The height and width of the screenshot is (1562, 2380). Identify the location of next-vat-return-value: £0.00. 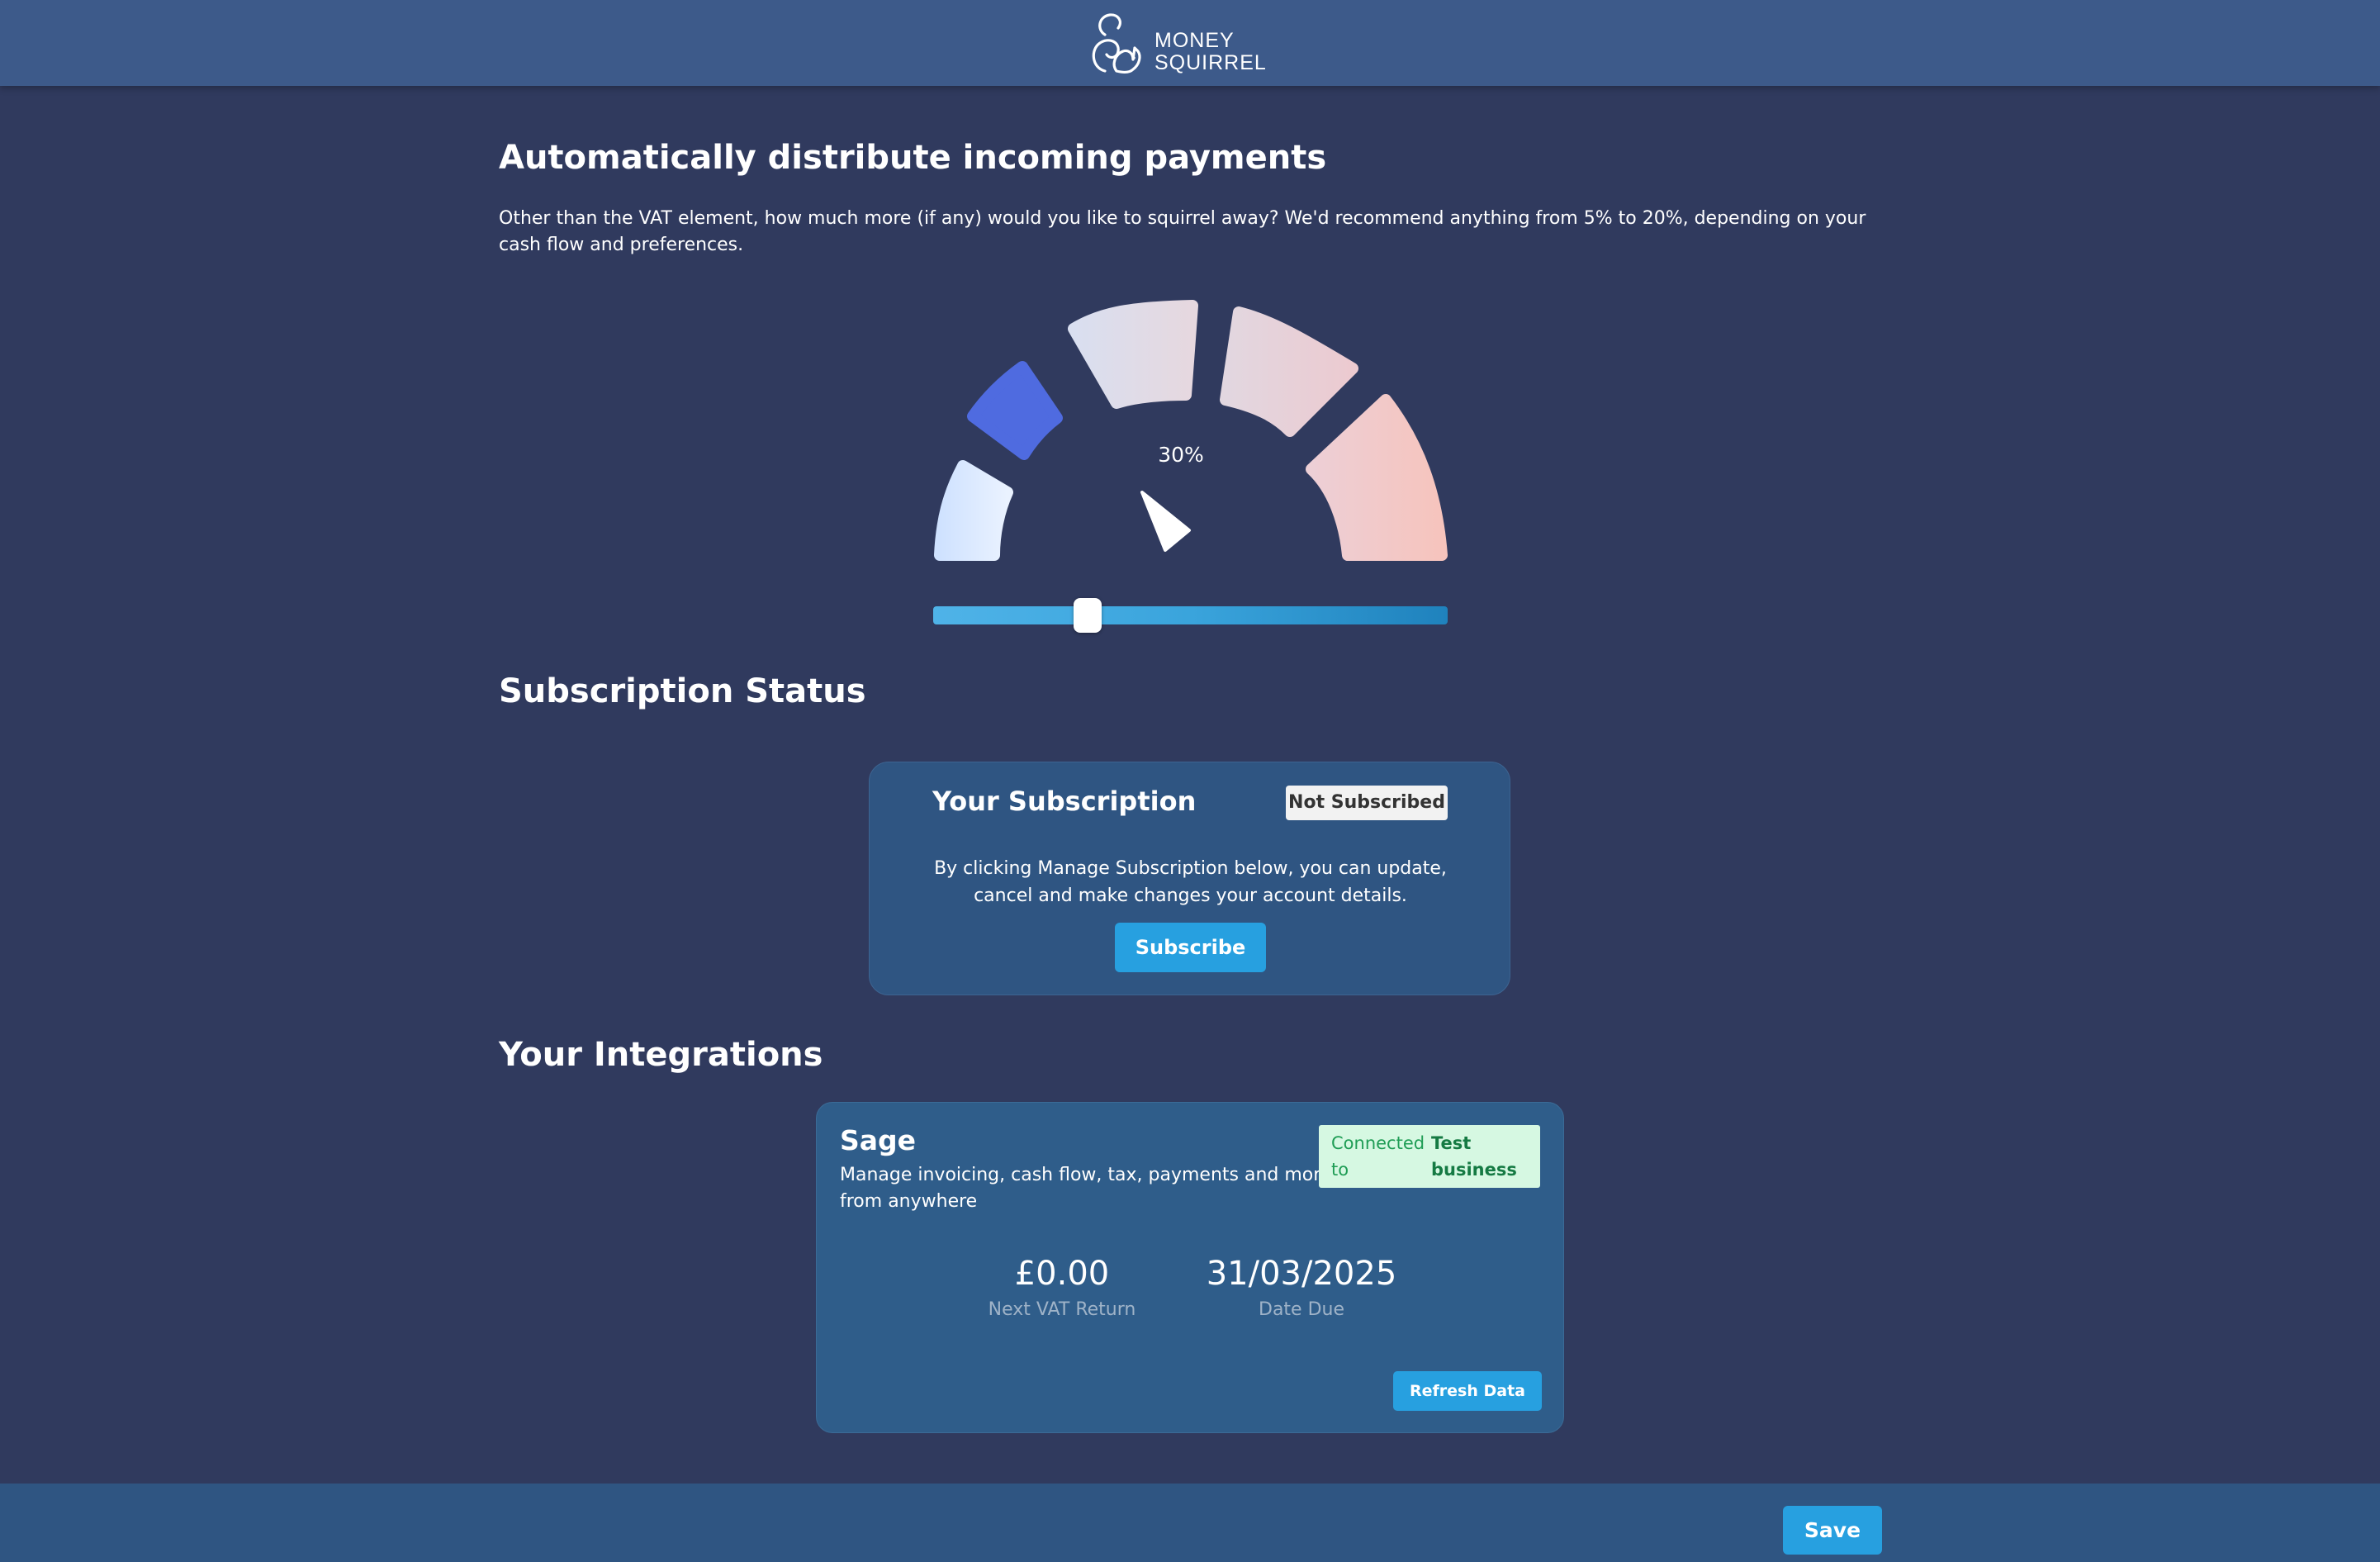
(1062, 1274).